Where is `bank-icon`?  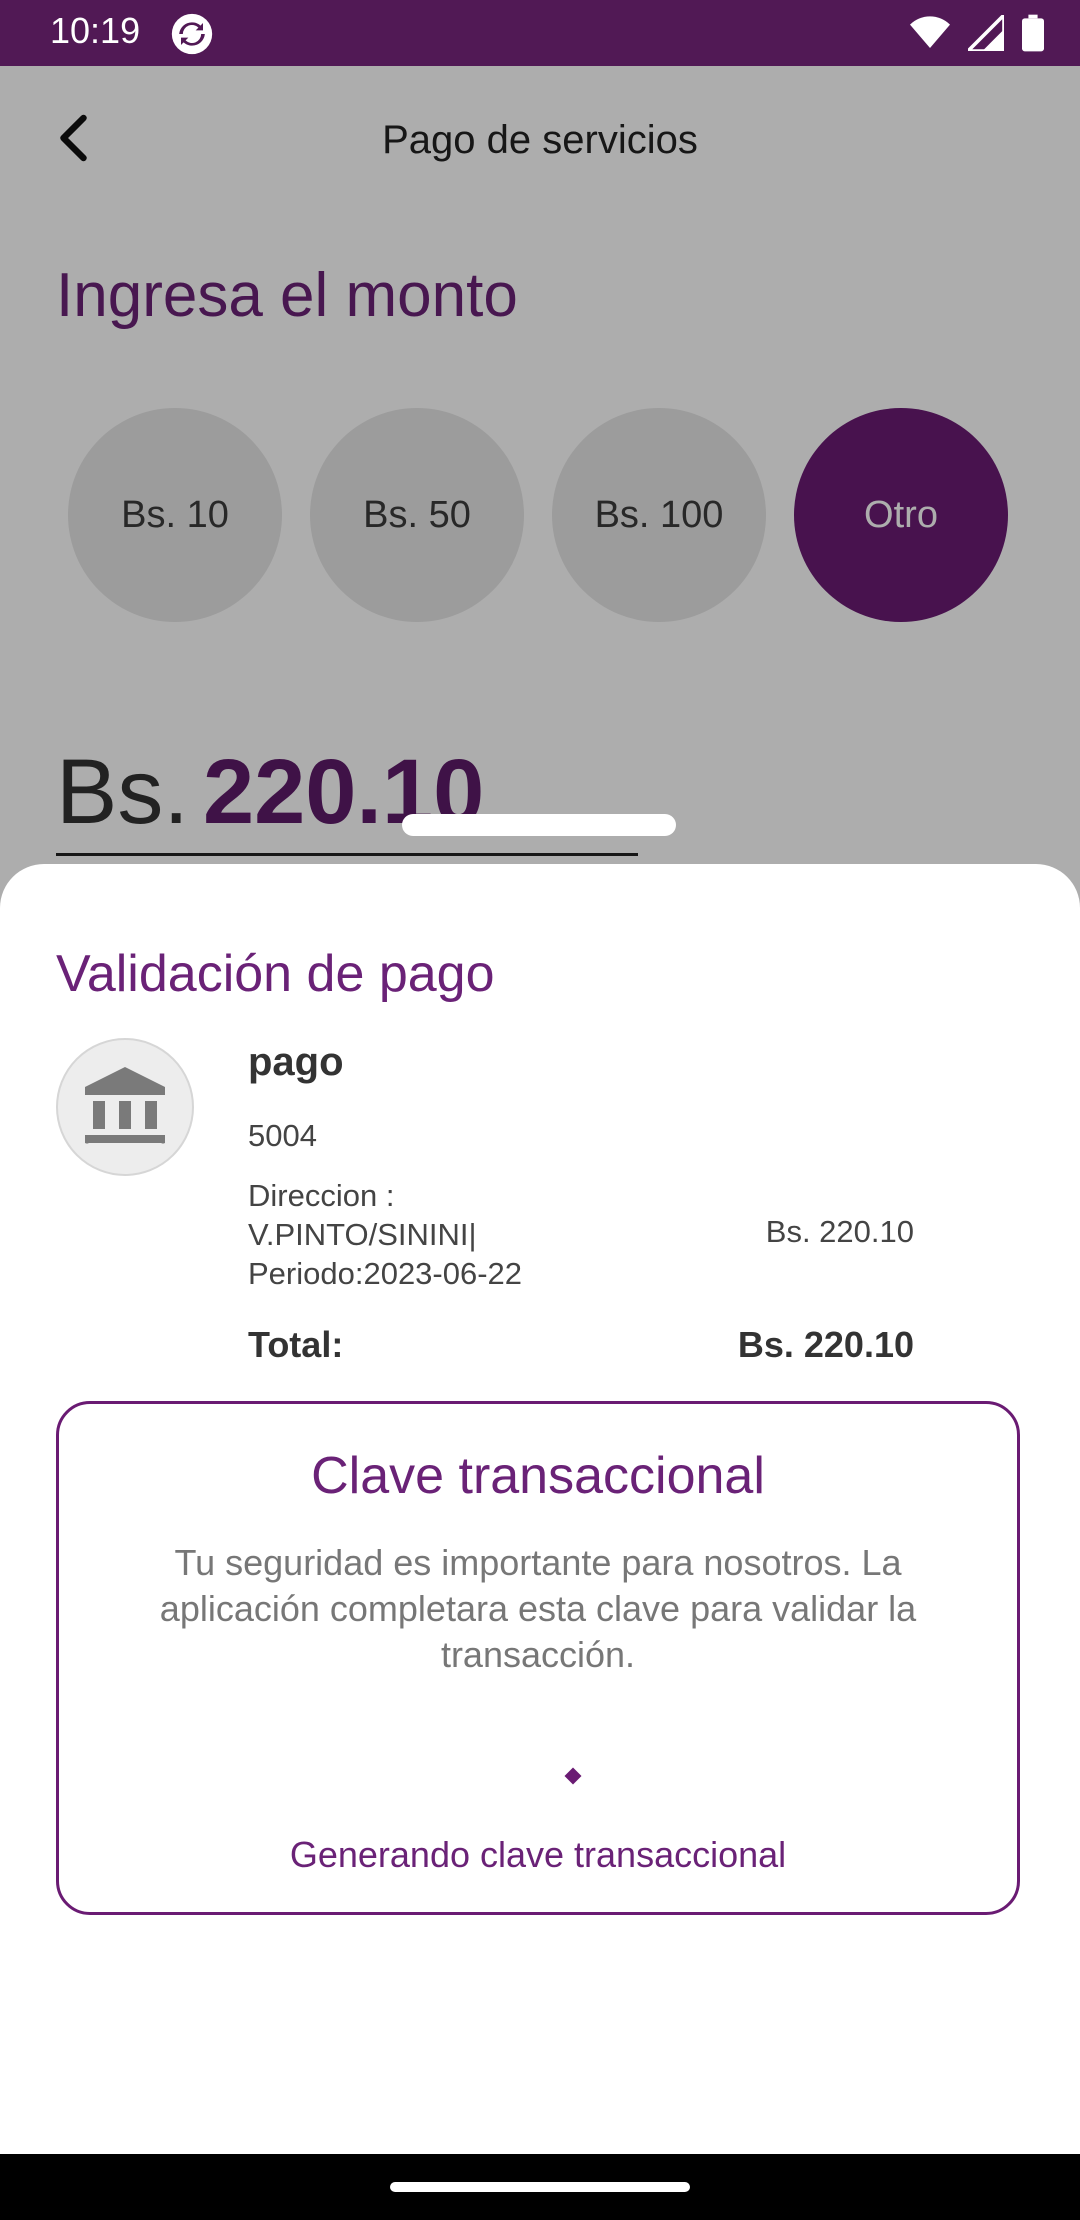 bank-icon is located at coordinates (125, 1105).